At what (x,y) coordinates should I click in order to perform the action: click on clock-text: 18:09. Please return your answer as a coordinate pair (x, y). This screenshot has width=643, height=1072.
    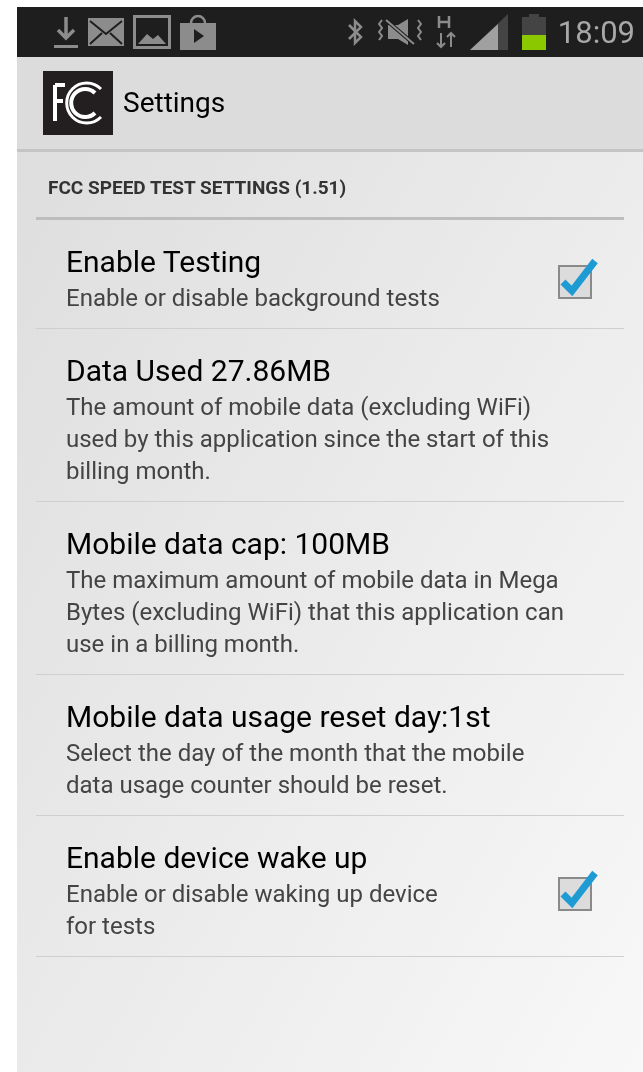
    Looking at the image, I should click on (596, 32).